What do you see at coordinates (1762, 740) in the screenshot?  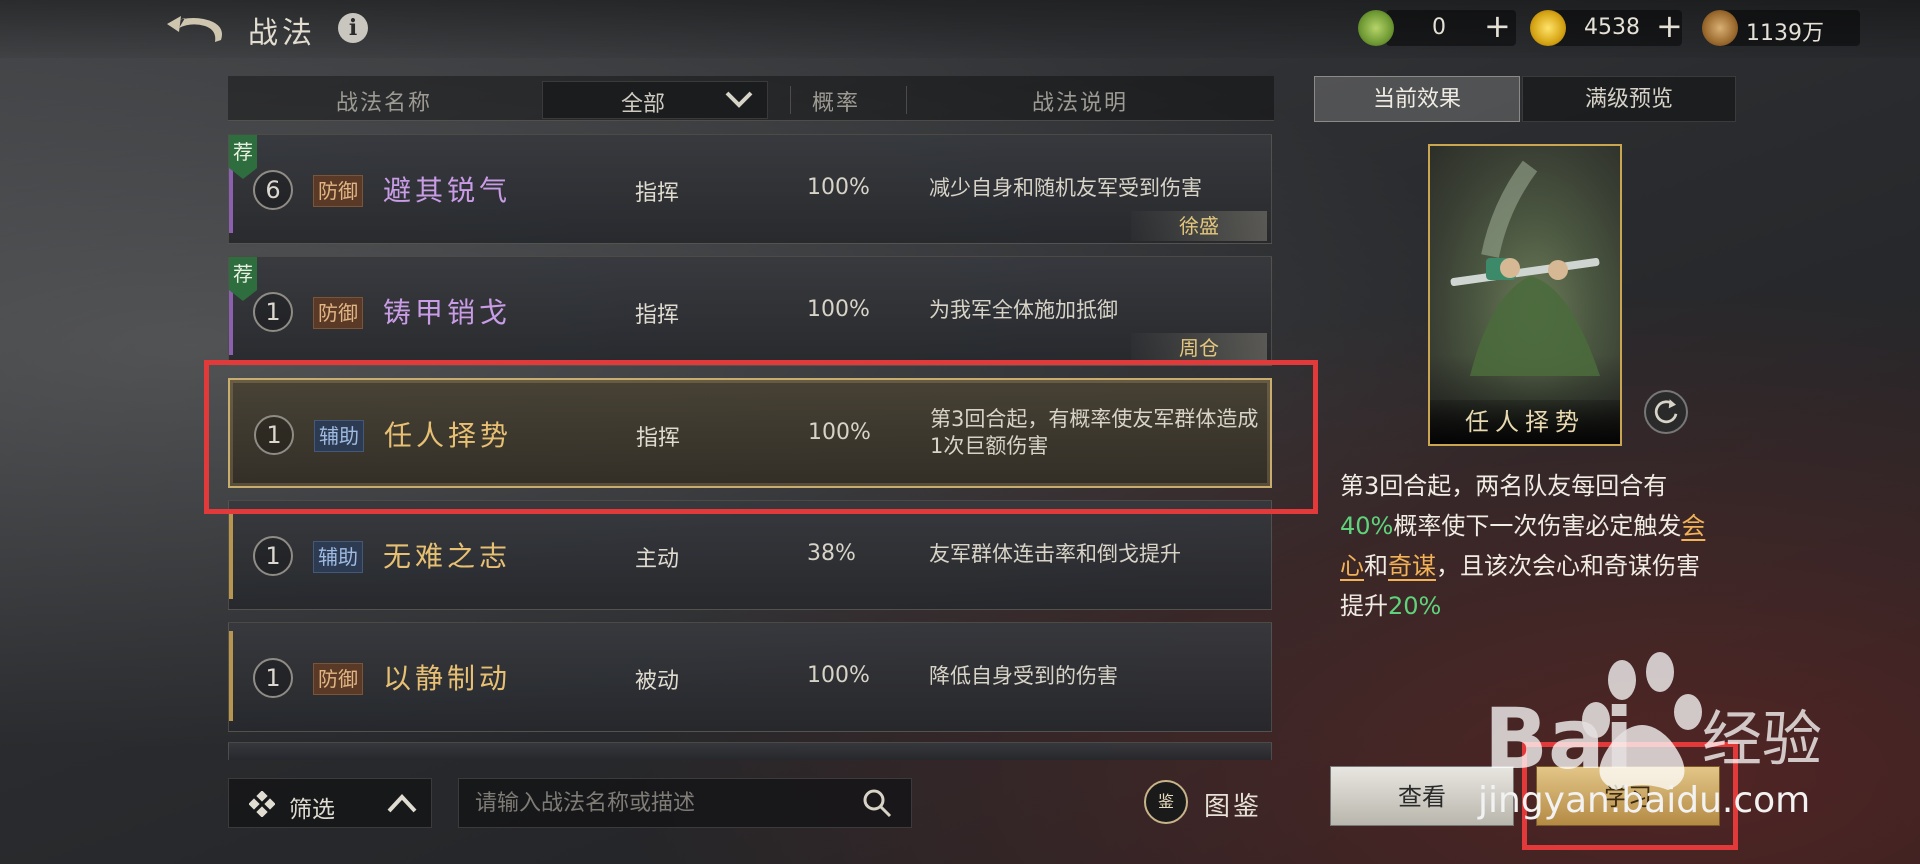 I see `svg-text: 经验` at bounding box center [1762, 740].